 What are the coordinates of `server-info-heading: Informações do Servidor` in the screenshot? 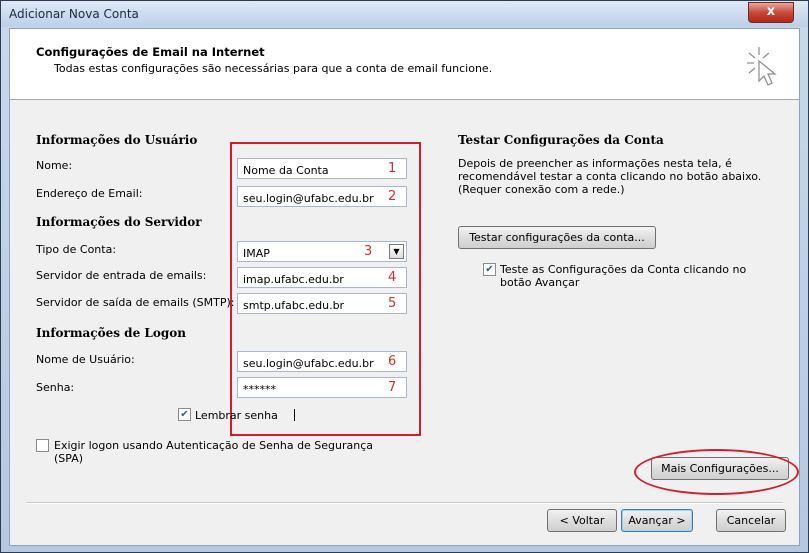 It's located at (119, 222).